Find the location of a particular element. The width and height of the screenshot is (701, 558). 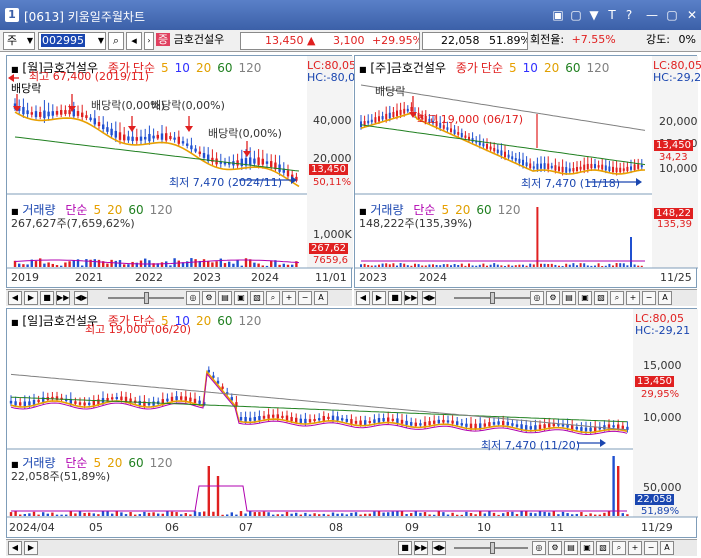

volume-pct-tag: 51,89% is located at coordinates (660, 511).